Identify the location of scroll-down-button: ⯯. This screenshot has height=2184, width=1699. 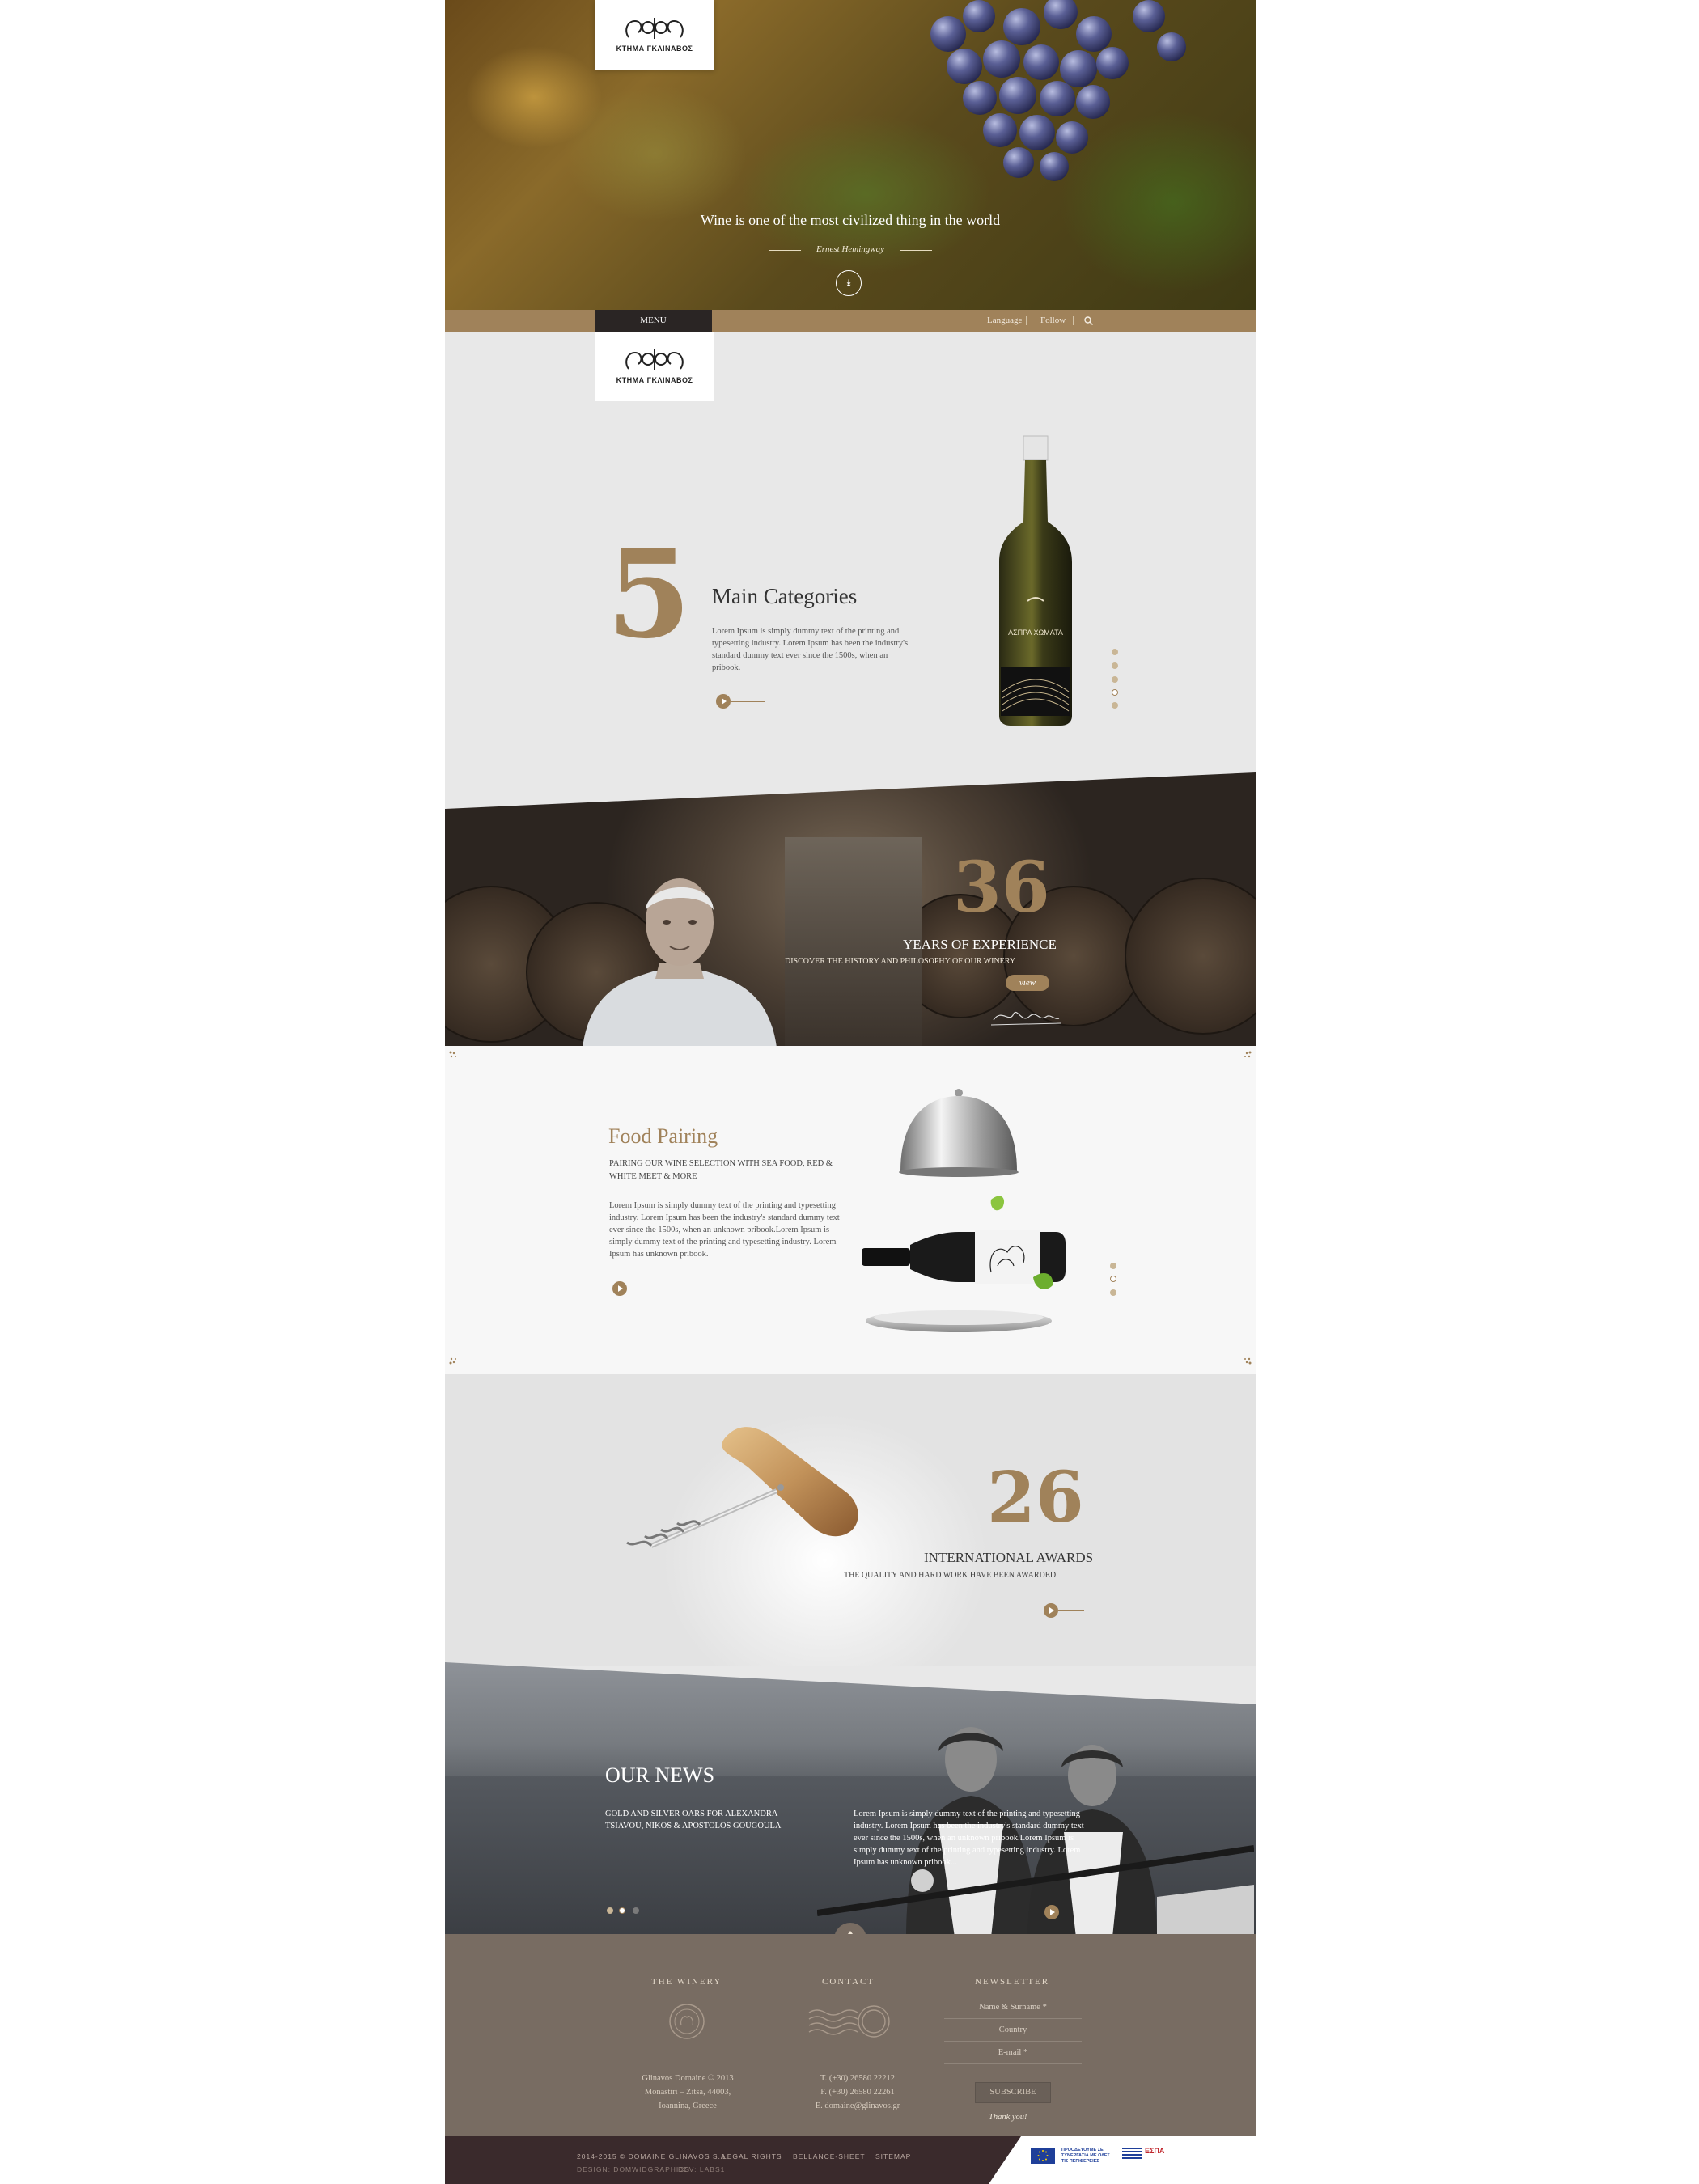
(849, 283).